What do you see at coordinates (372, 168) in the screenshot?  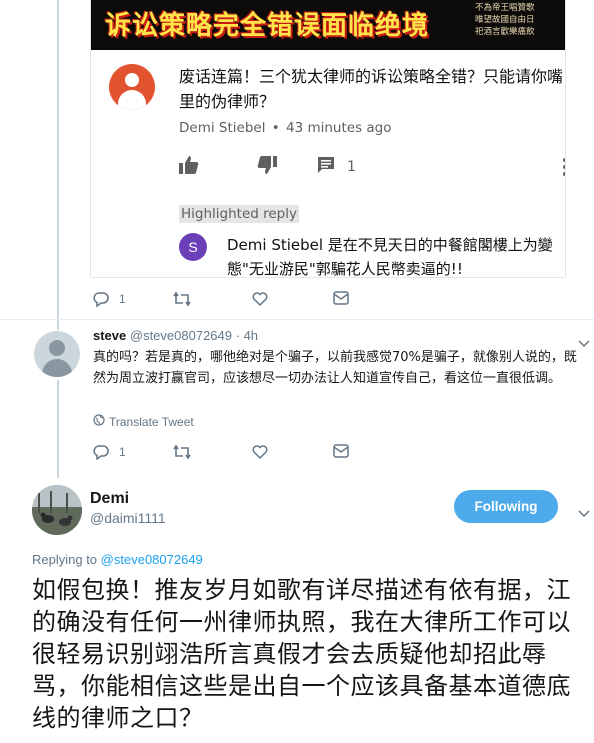 I see `comment-actions: 1` at bounding box center [372, 168].